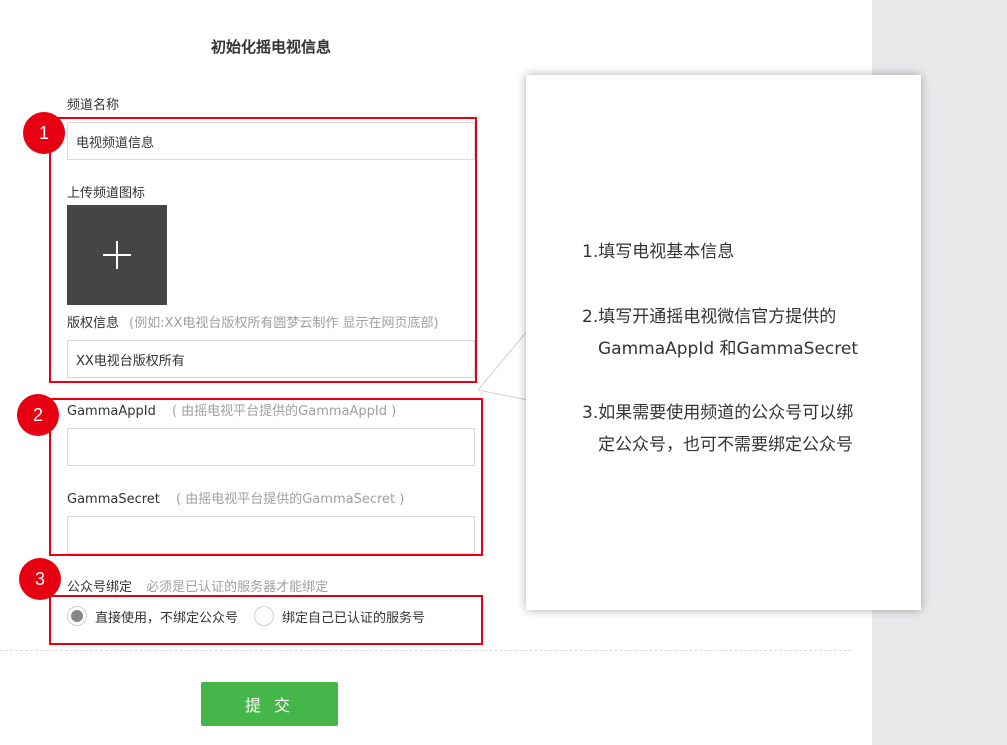  Describe the element at coordinates (658, 252) in the screenshot. I see `callout-line-1: 1.填写电视基本信息` at that location.